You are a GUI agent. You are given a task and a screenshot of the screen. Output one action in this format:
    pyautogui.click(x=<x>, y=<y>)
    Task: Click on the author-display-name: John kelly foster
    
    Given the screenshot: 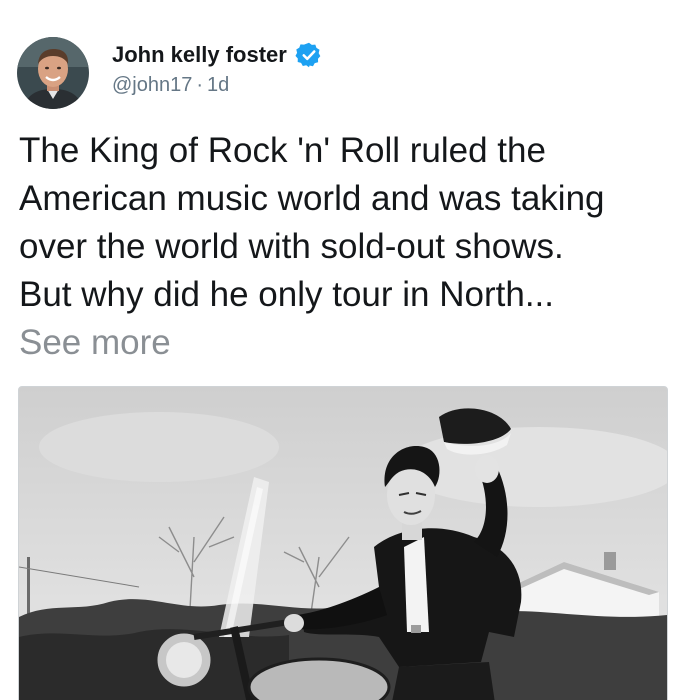 What is the action you would take?
    pyautogui.click(x=199, y=55)
    